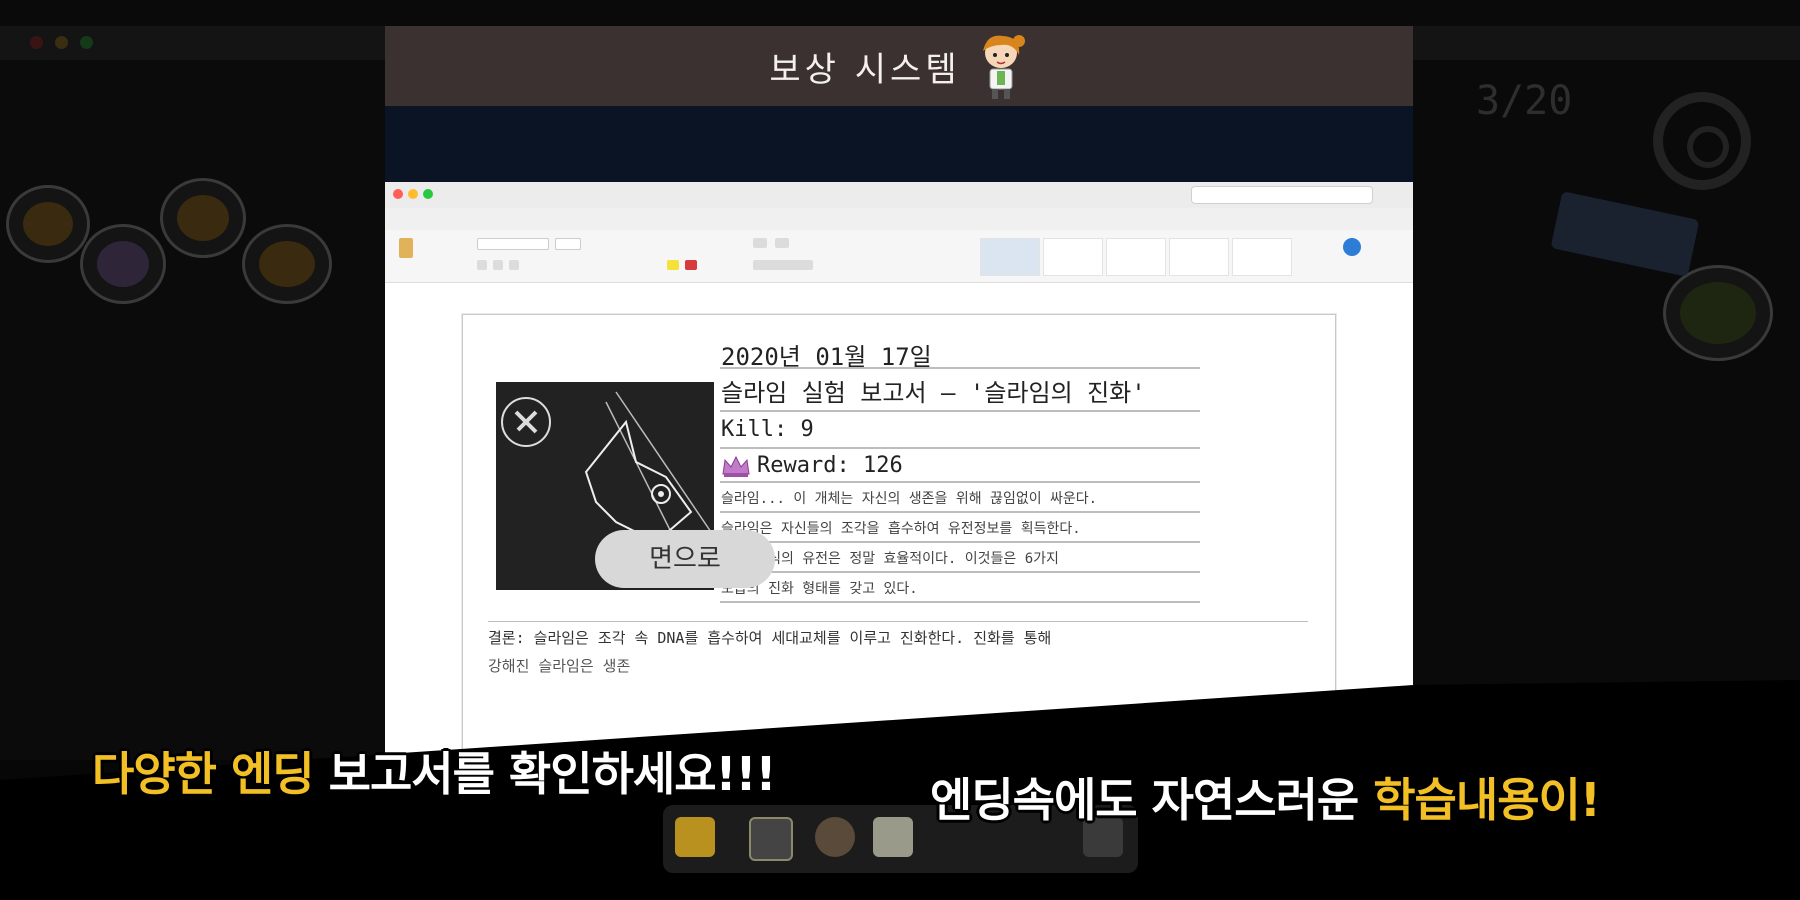 This screenshot has width=1800, height=900. What do you see at coordinates (1144, 800) in the screenshot?
I see `caption-right-lead: 엔딩속에도 자연스러운` at bounding box center [1144, 800].